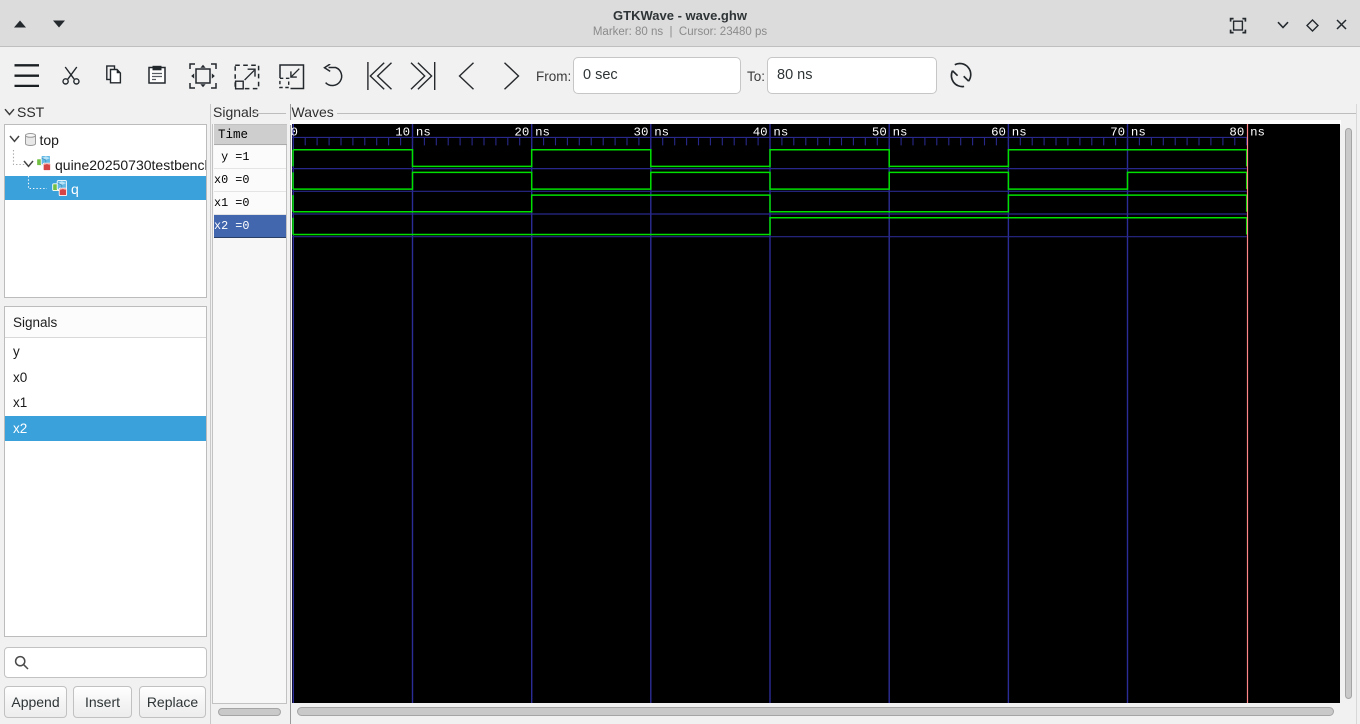  I want to click on svg-text: 60, so click(998, 133).